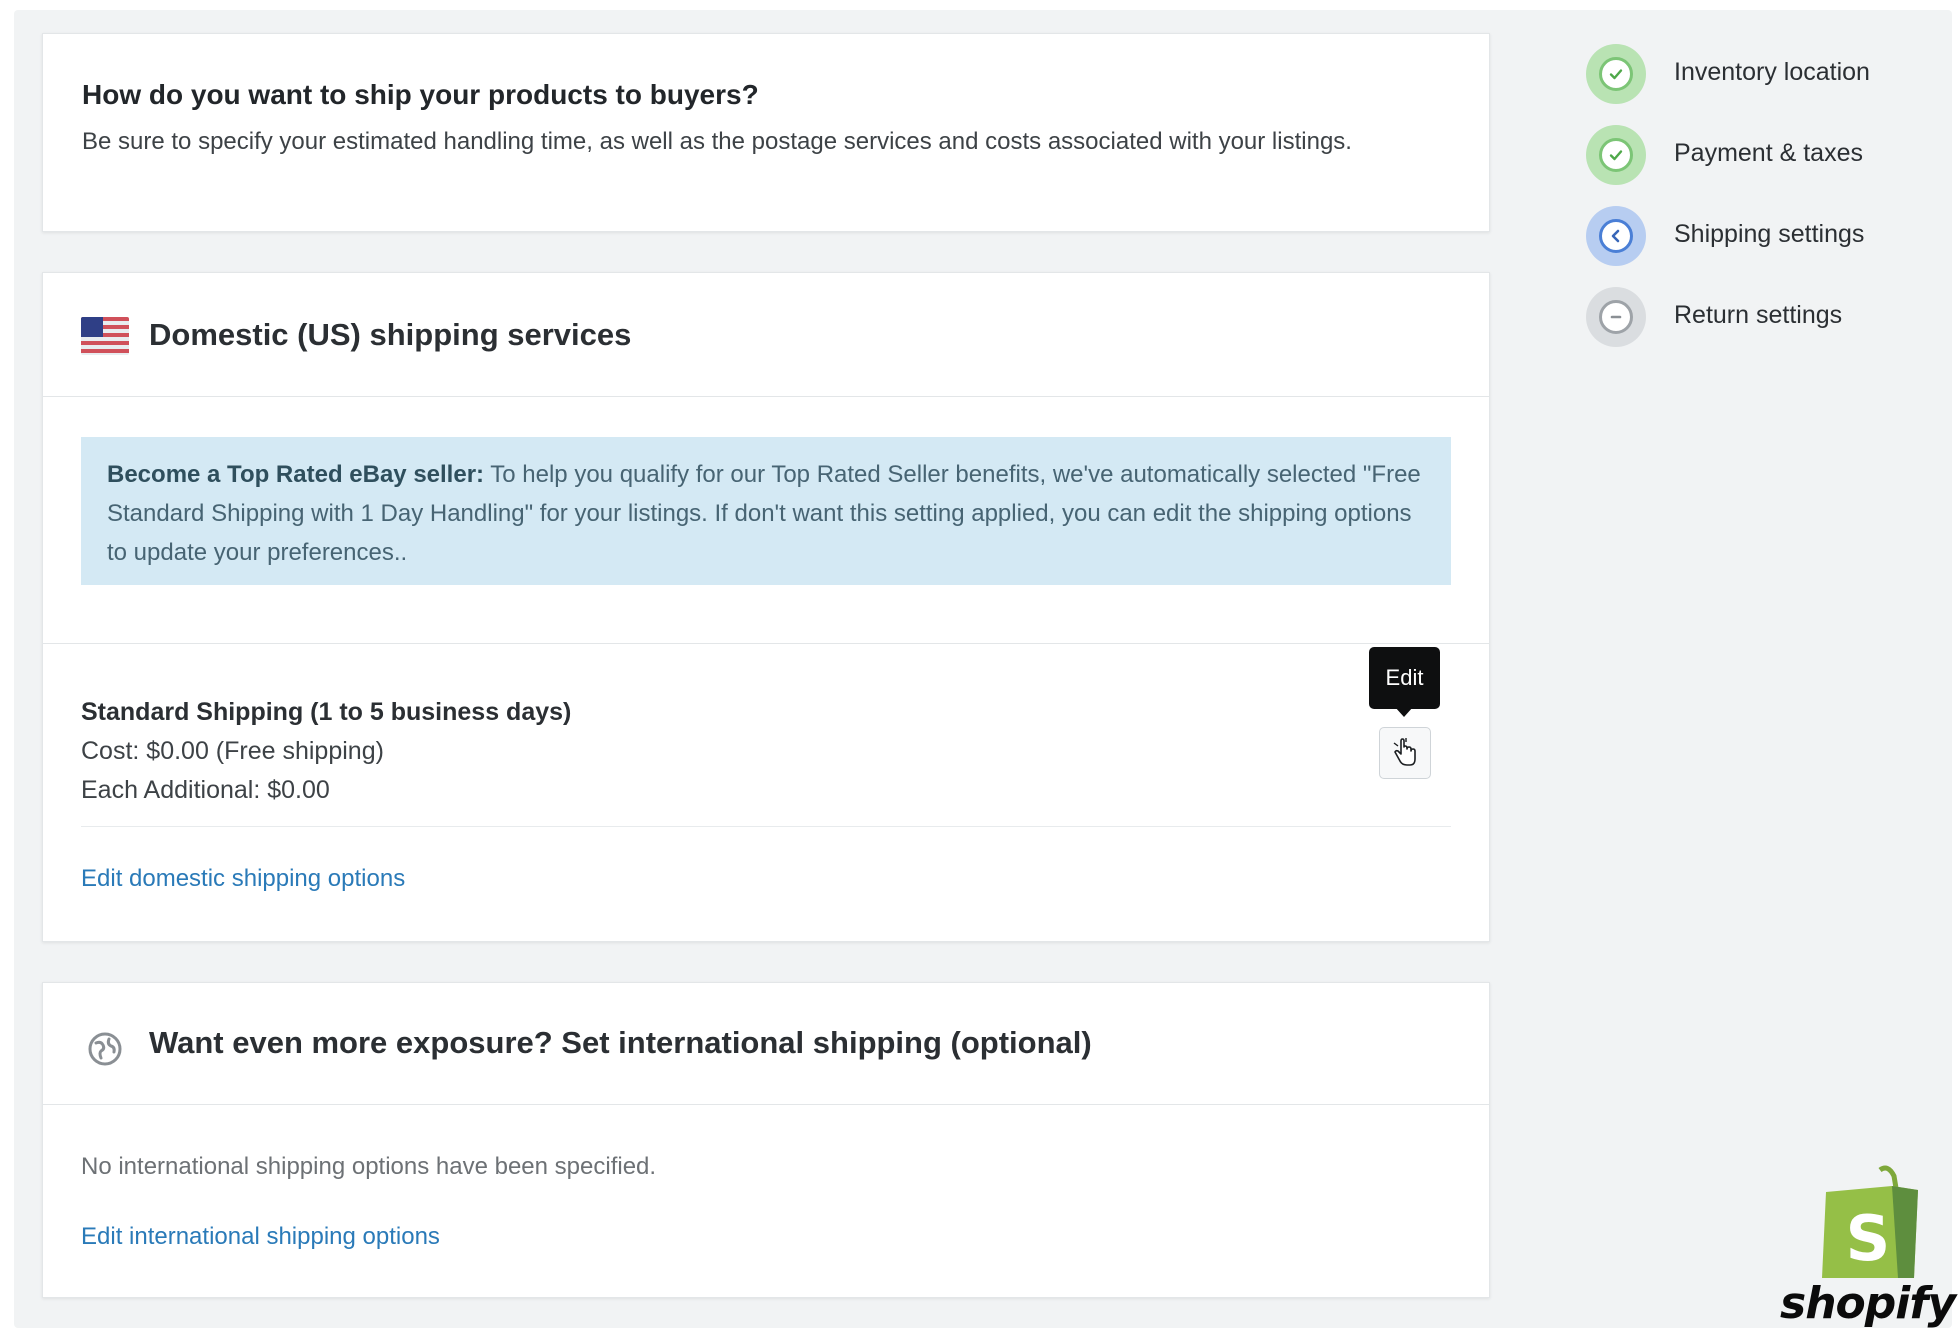  Describe the element at coordinates (243, 879) in the screenshot. I see `edit-domestic-shipping-link: Edit domestic shipping options` at that location.